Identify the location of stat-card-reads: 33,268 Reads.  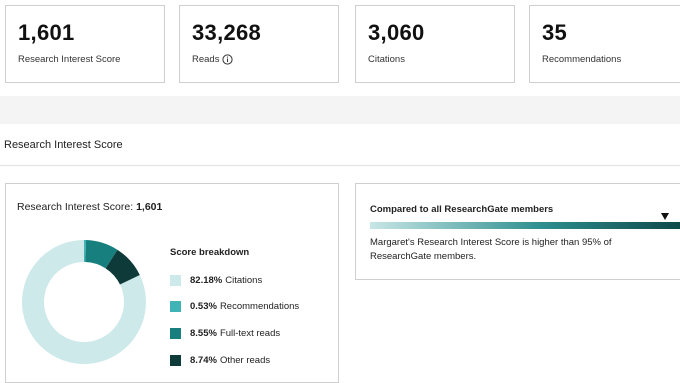
(259, 44).